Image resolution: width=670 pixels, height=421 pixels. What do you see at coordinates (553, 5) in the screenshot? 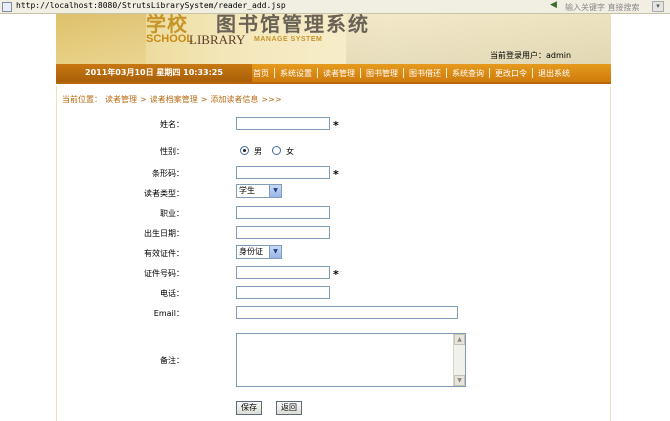
I see `go-arrow-icon: ◀` at bounding box center [553, 5].